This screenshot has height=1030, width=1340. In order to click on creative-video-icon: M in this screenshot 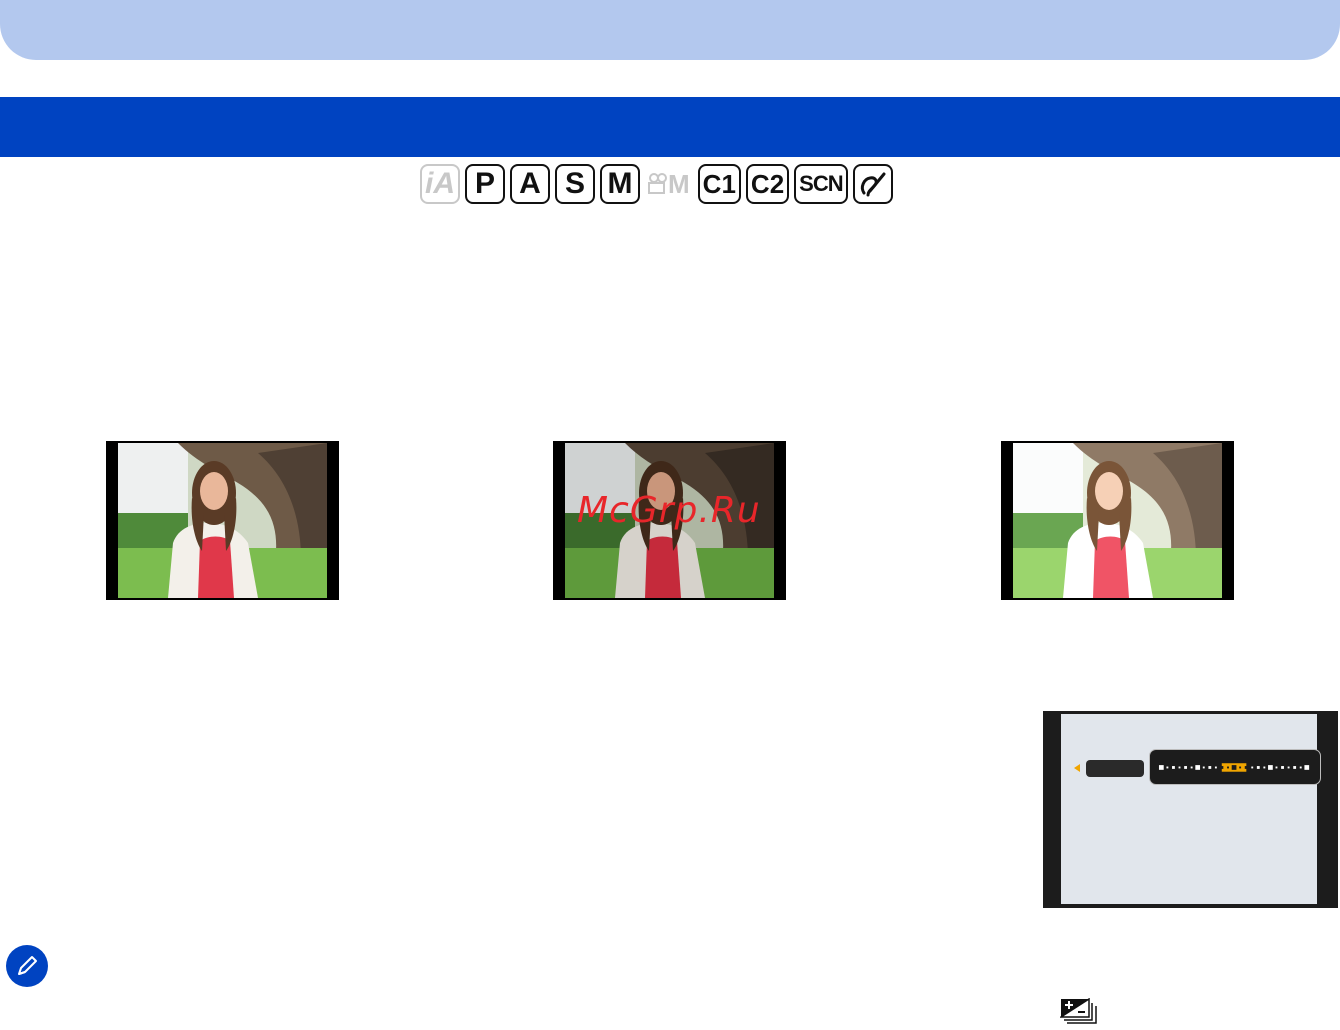, I will do `click(669, 184)`.